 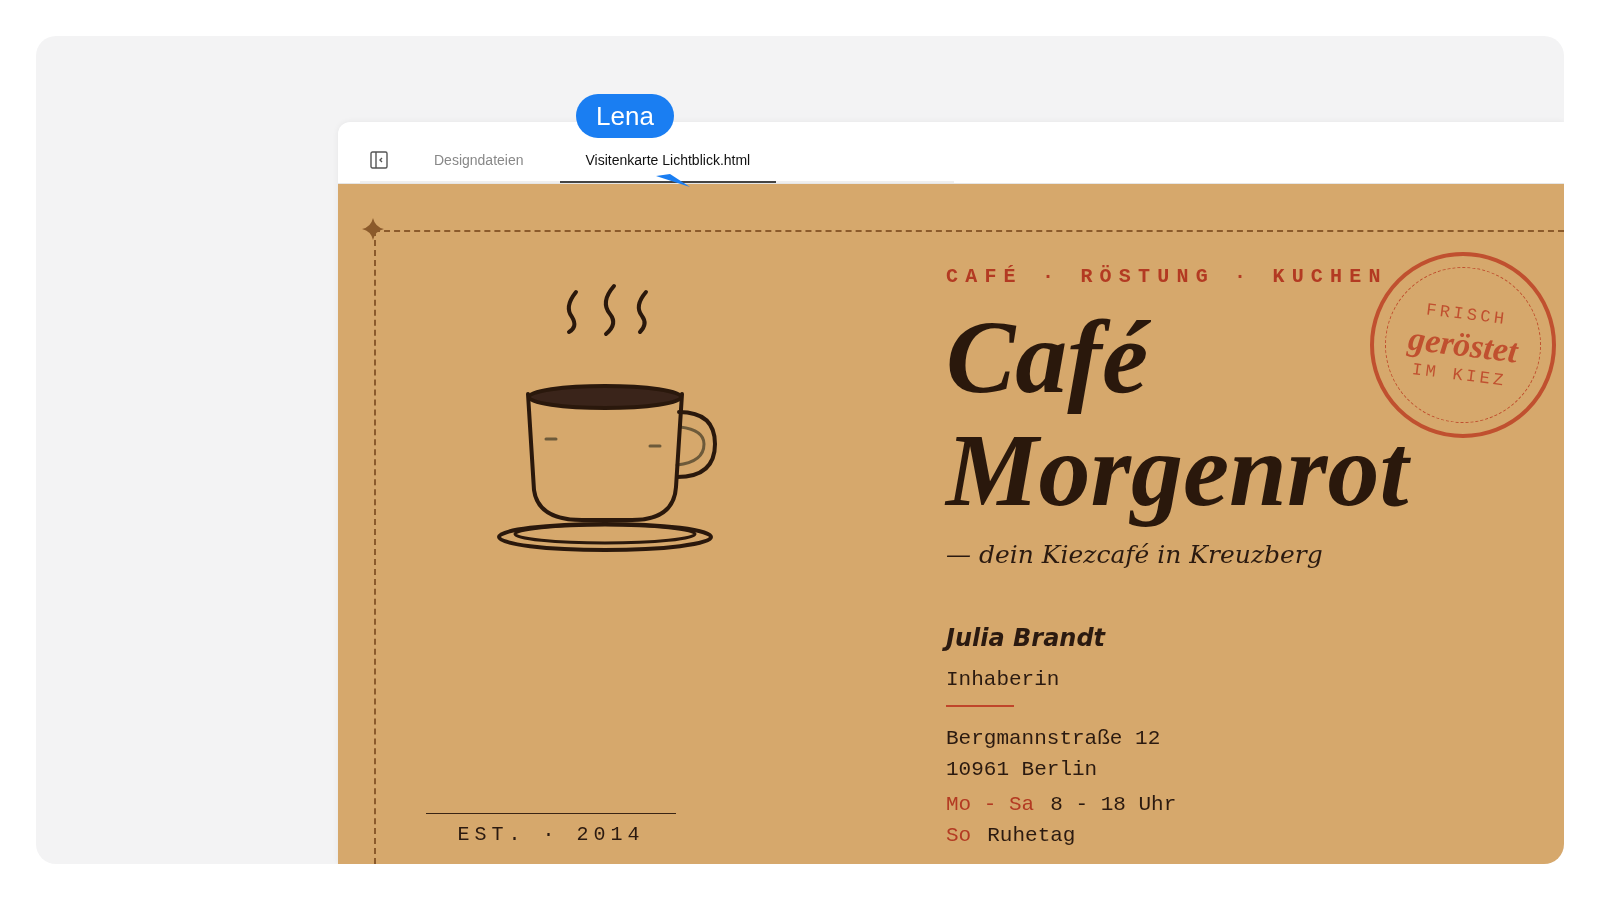 I want to click on slogan: — dein Kiezcafé in Kreuzberg, so click(x=1135, y=555).